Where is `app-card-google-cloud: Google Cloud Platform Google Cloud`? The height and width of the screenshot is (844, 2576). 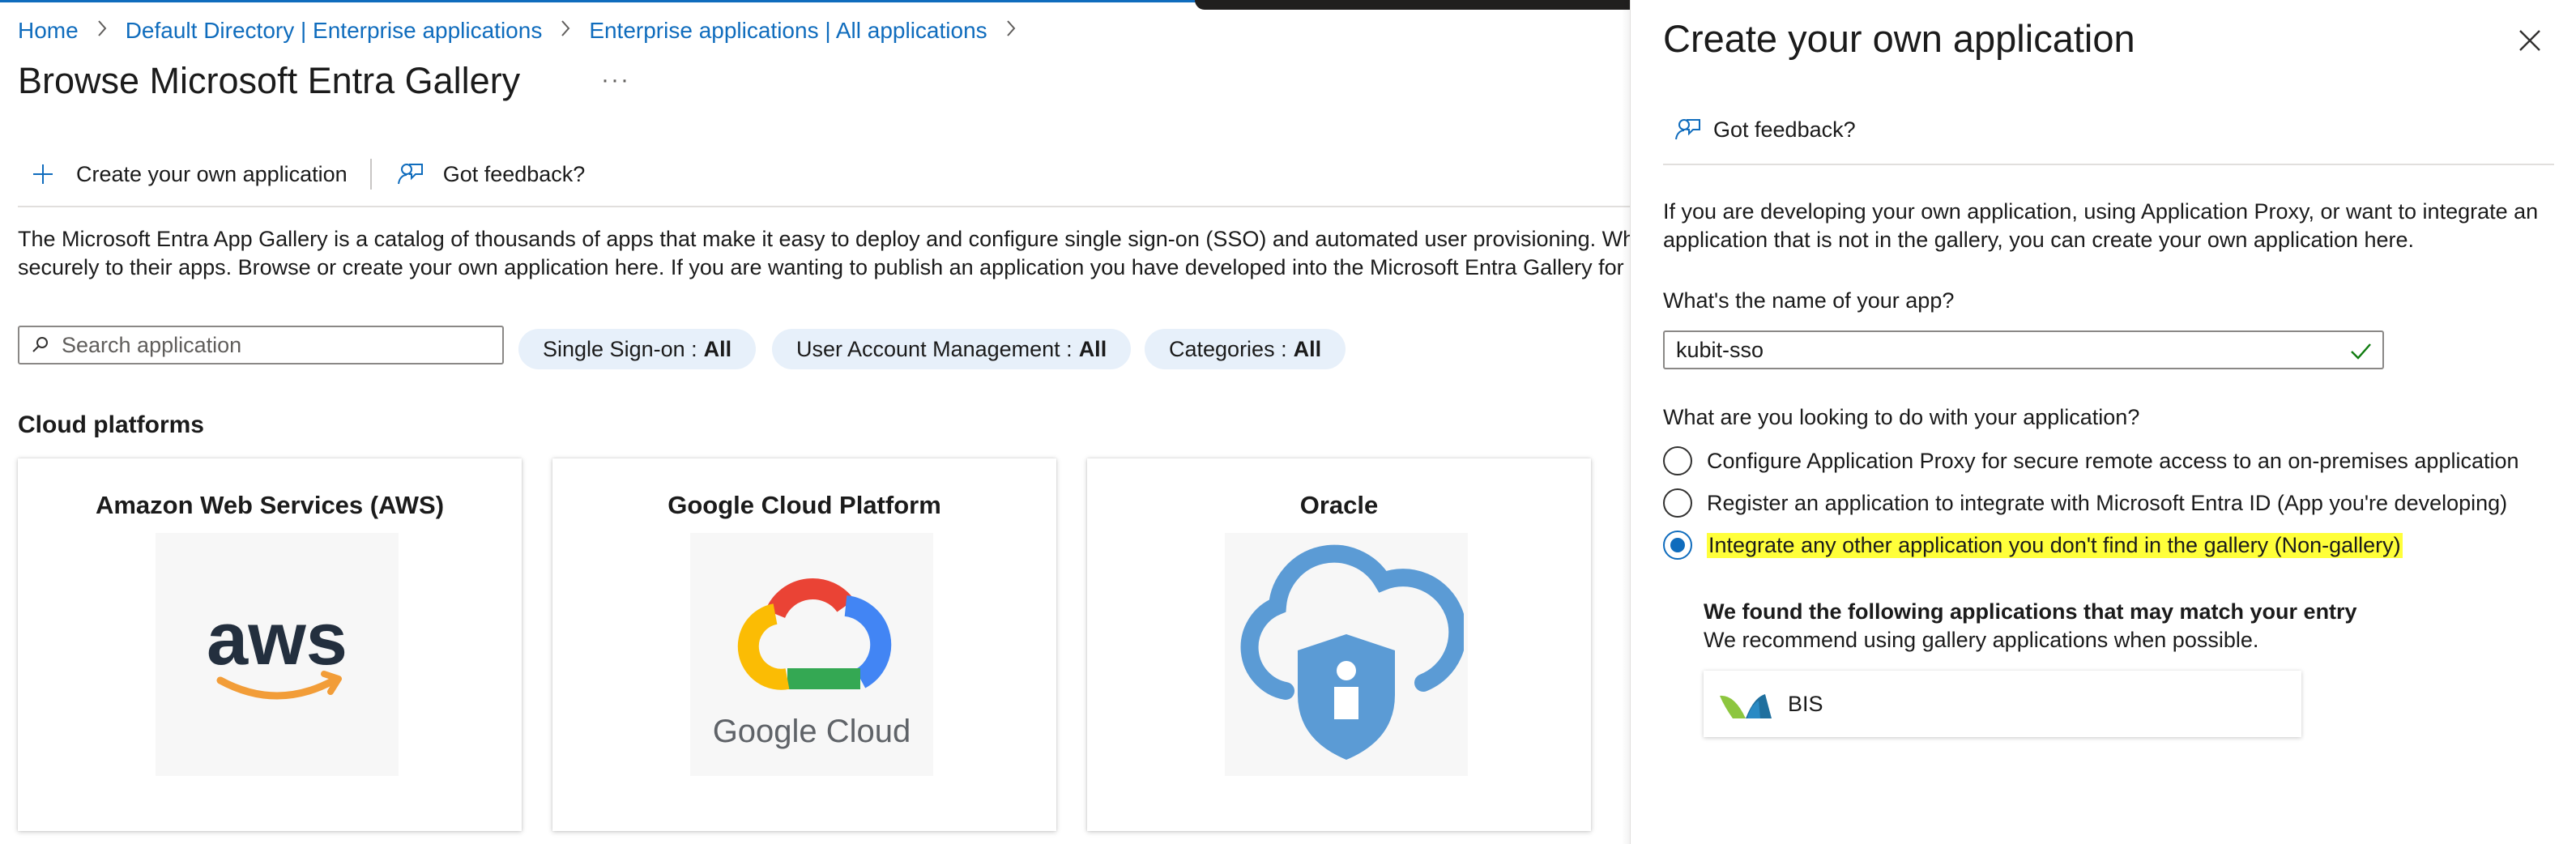
app-card-google-cloud: Google Cloud Platform Google Cloud is located at coordinates (804, 644).